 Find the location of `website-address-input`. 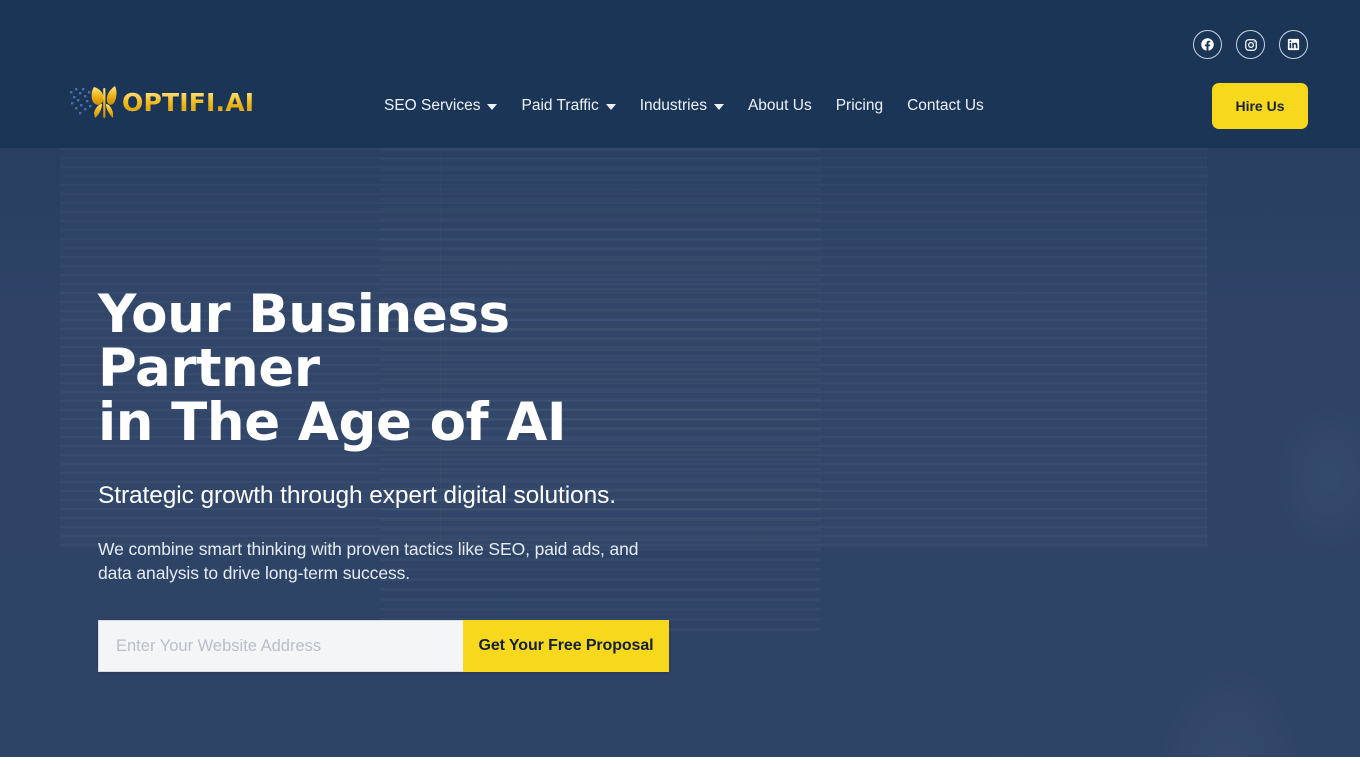

website-address-input is located at coordinates (280, 646).